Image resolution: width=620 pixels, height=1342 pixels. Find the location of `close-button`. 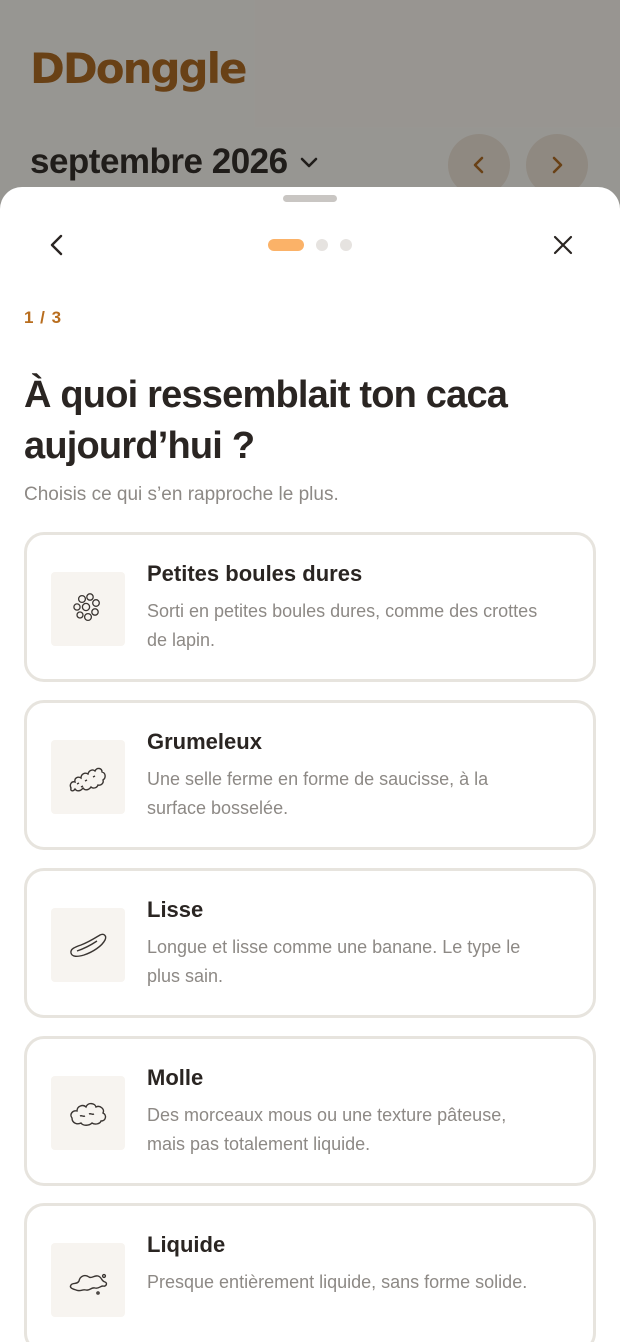

close-button is located at coordinates (563, 245).